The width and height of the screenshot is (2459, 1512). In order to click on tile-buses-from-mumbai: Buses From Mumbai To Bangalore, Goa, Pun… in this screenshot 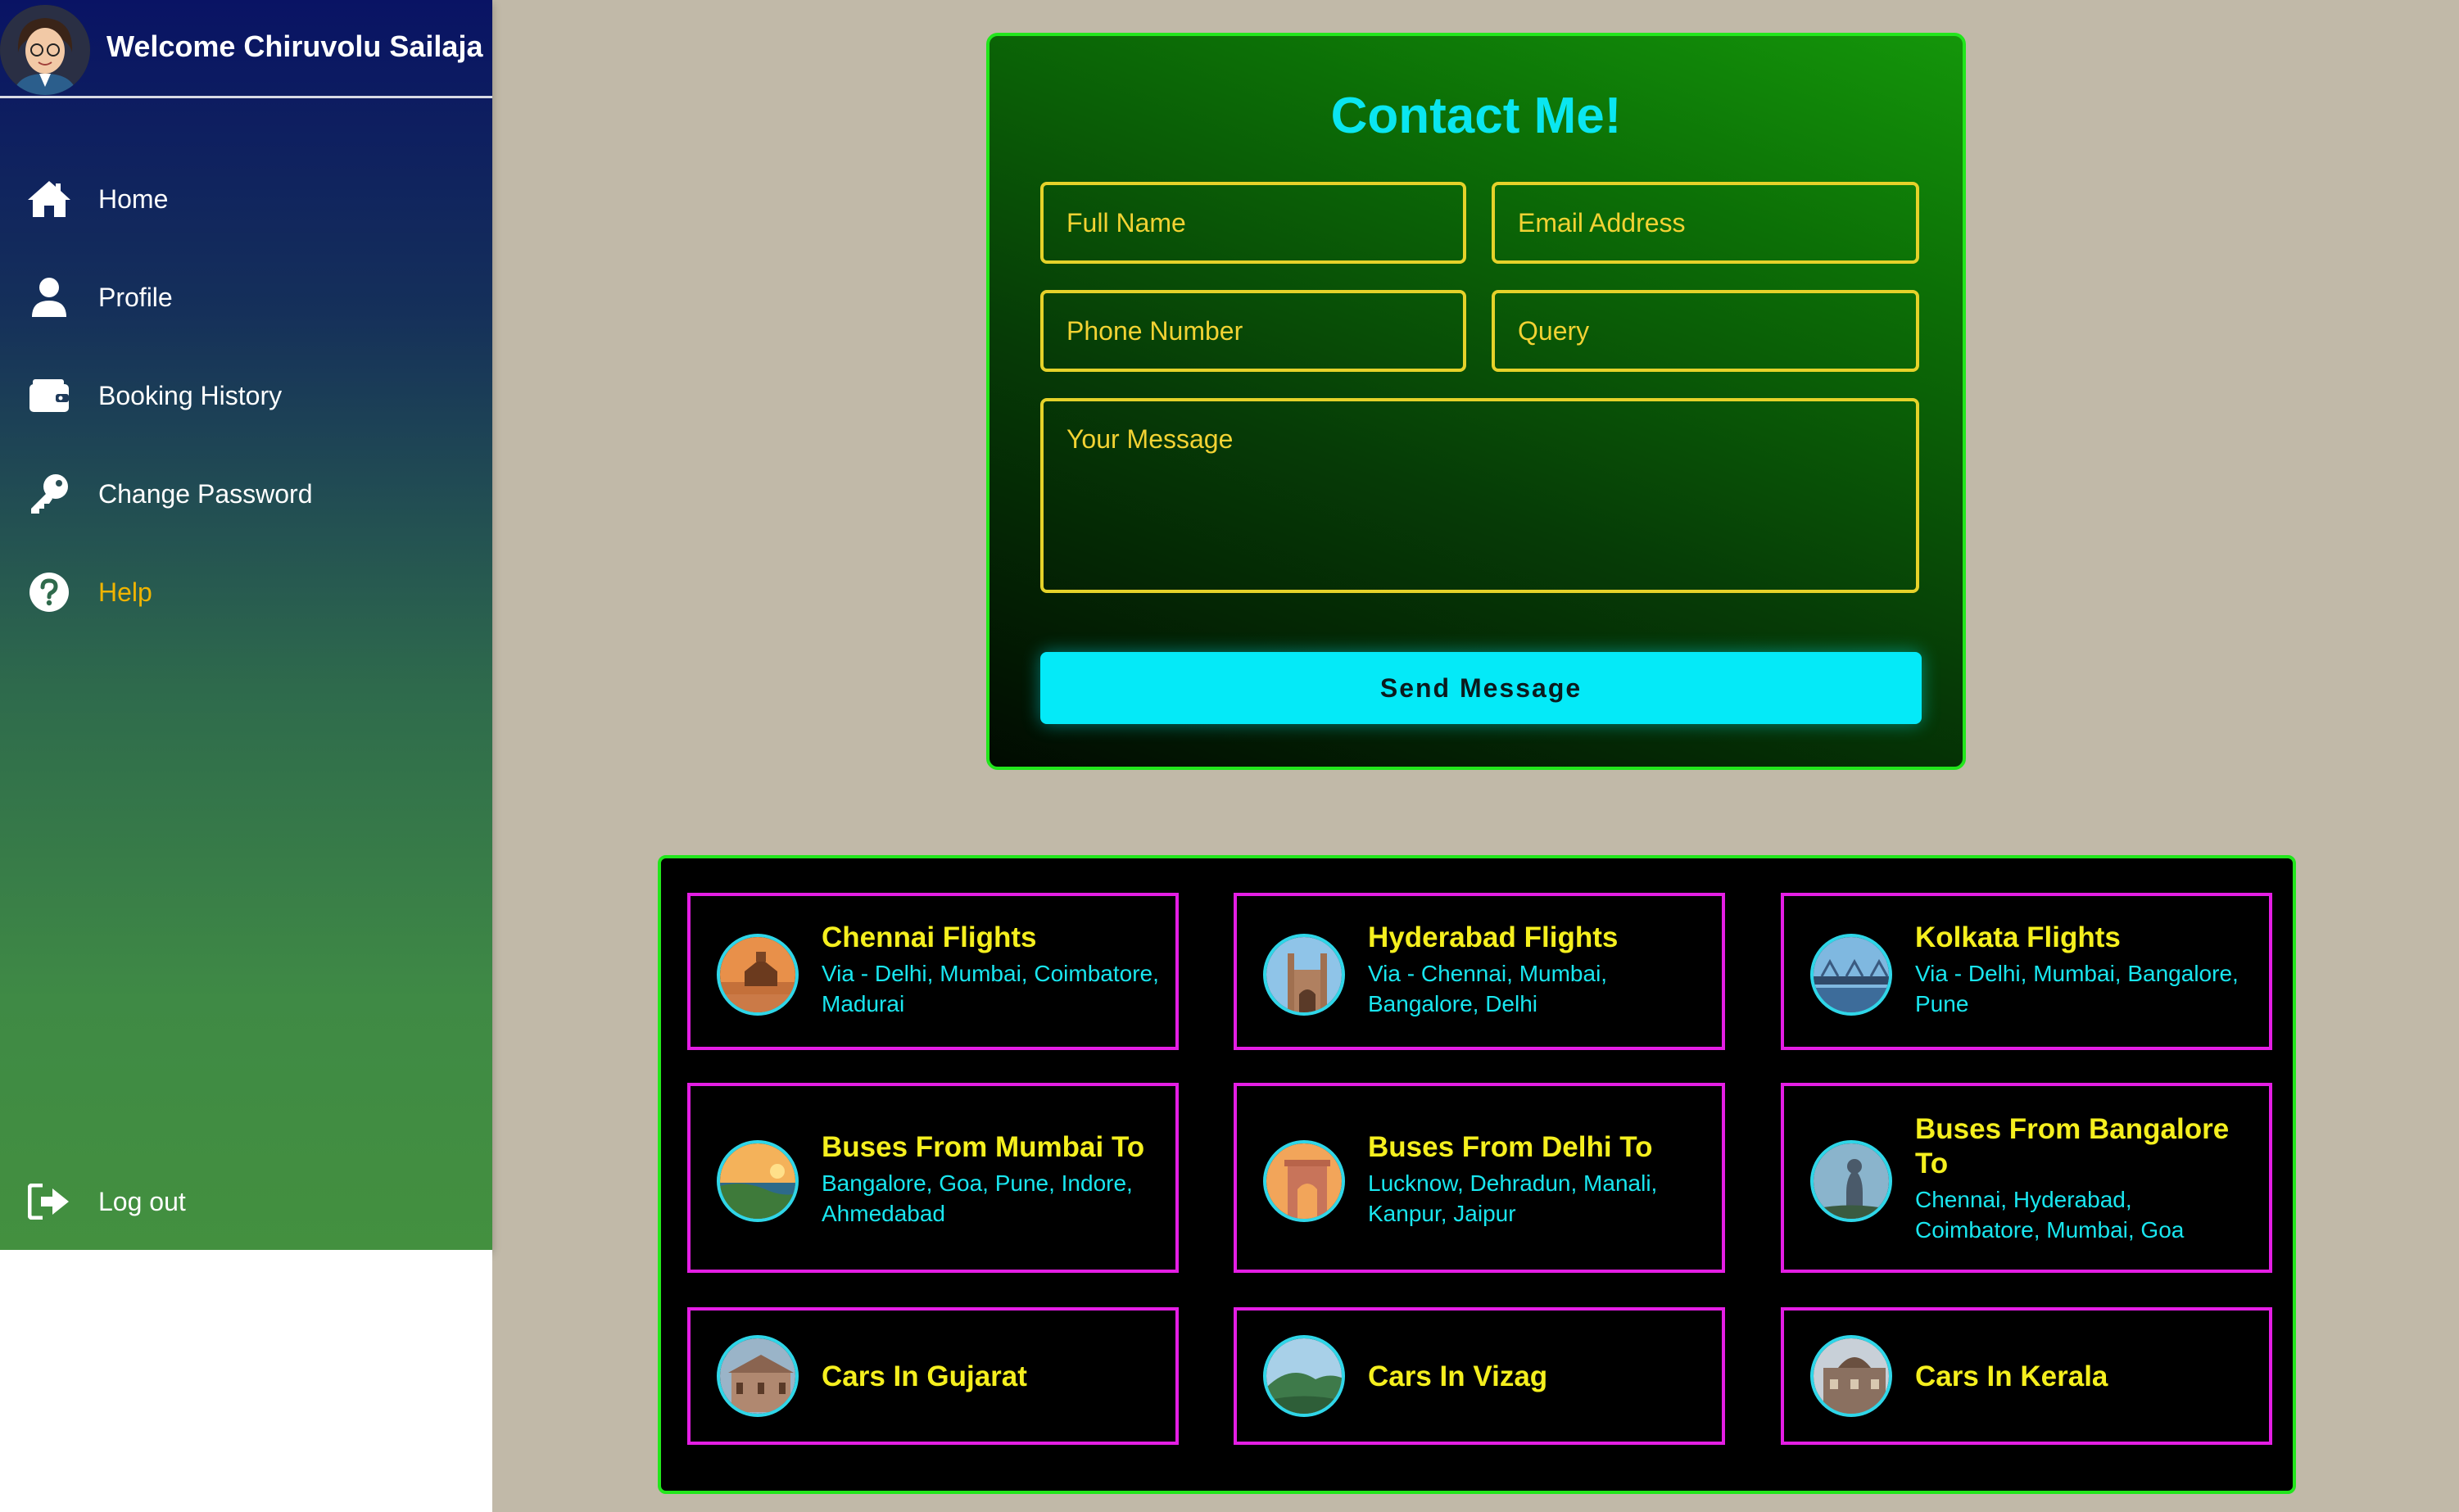, I will do `click(933, 1178)`.